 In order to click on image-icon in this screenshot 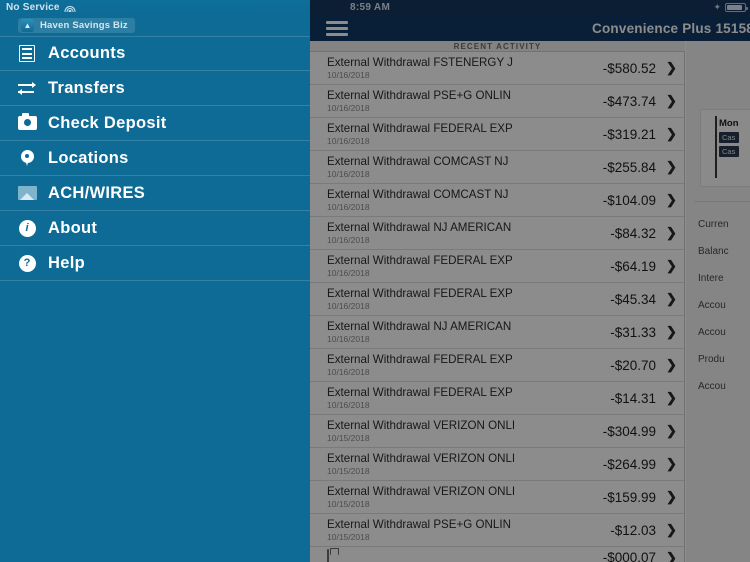, I will do `click(27, 193)`.